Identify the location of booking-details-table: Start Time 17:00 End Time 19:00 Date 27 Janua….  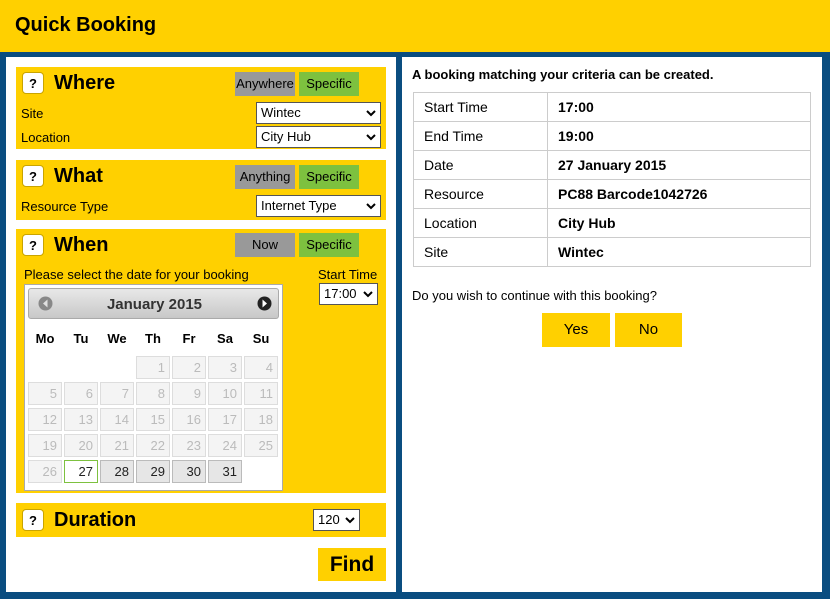
(612, 179).